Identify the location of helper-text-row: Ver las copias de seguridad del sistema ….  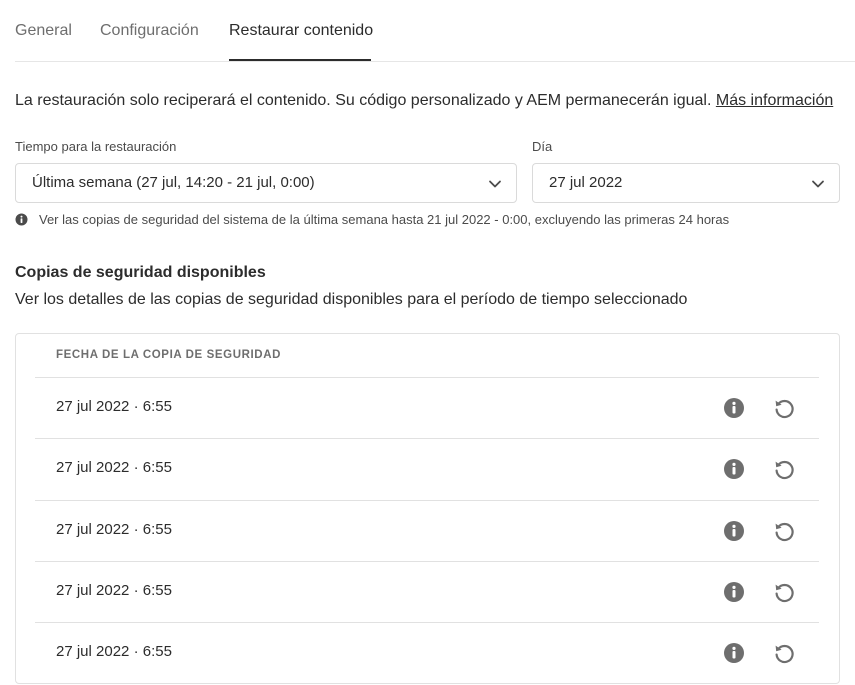
(372, 219).